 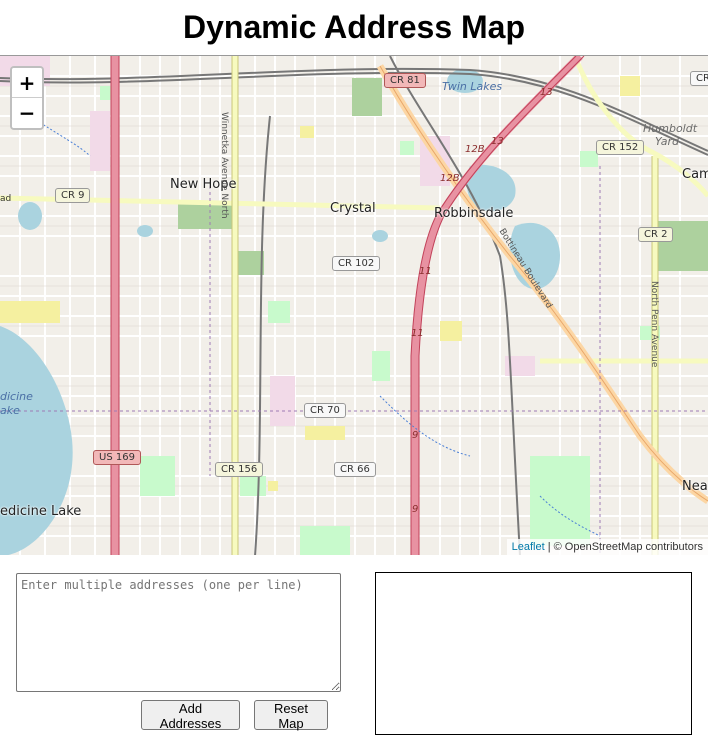 I want to click on hwy-13b: 13, so click(x=497, y=141).